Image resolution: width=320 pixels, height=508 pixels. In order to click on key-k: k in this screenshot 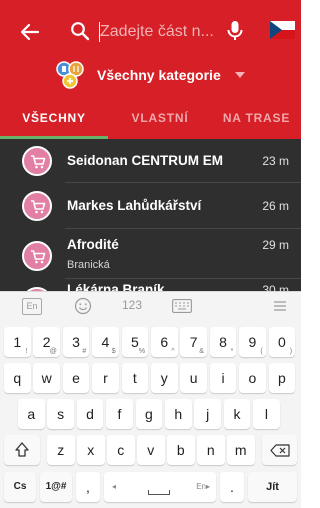, I will do `click(237, 414)`.